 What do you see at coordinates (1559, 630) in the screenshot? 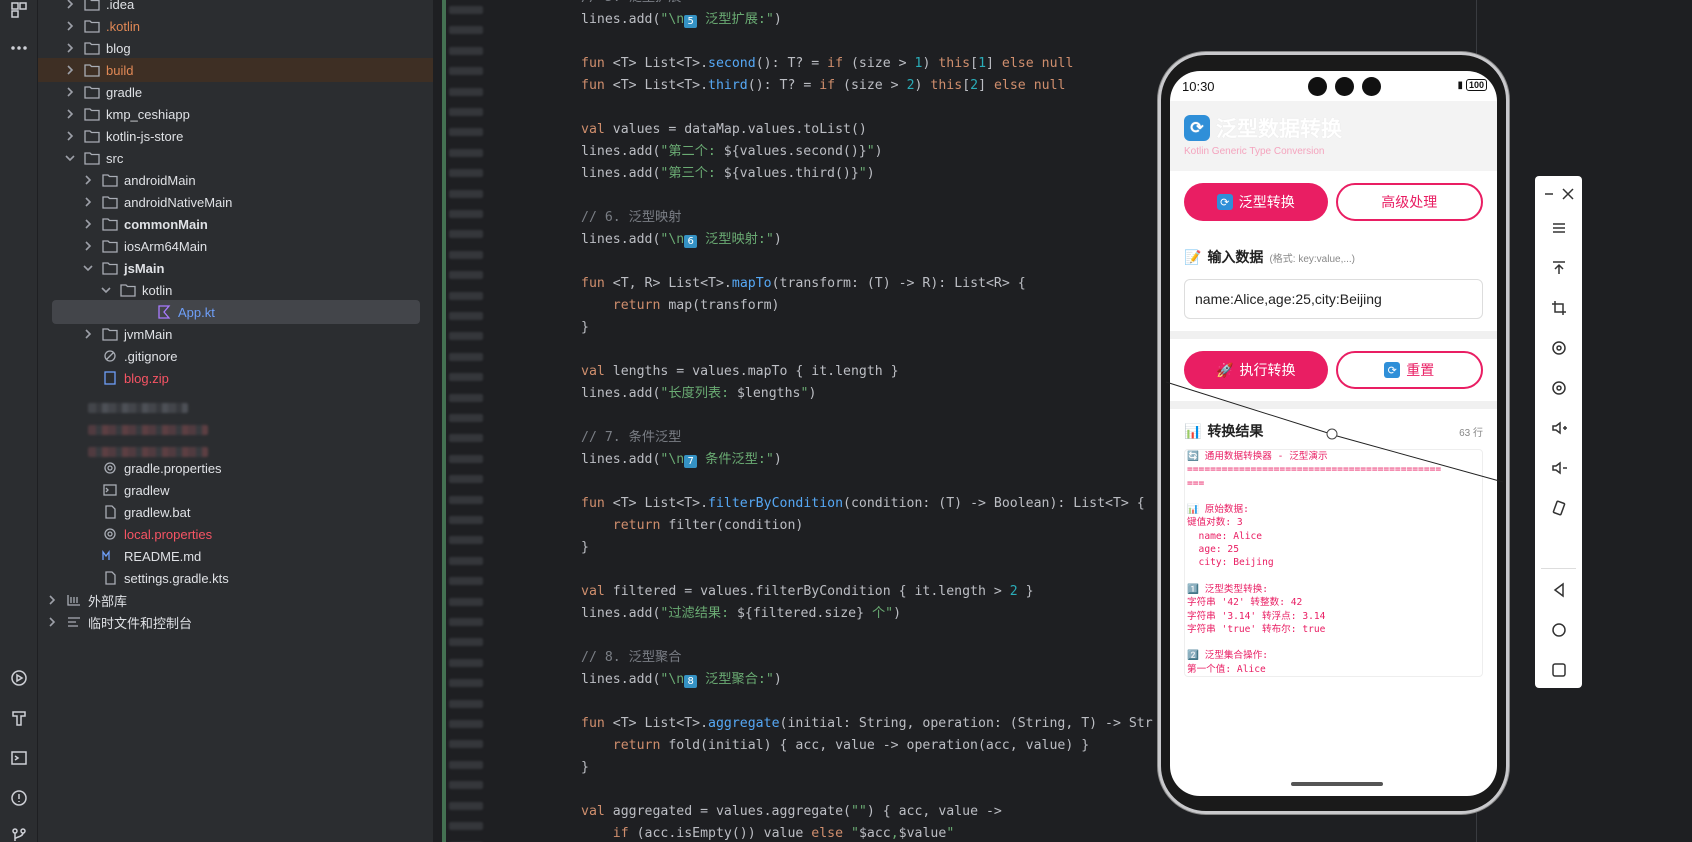
I see `home-icon` at bounding box center [1559, 630].